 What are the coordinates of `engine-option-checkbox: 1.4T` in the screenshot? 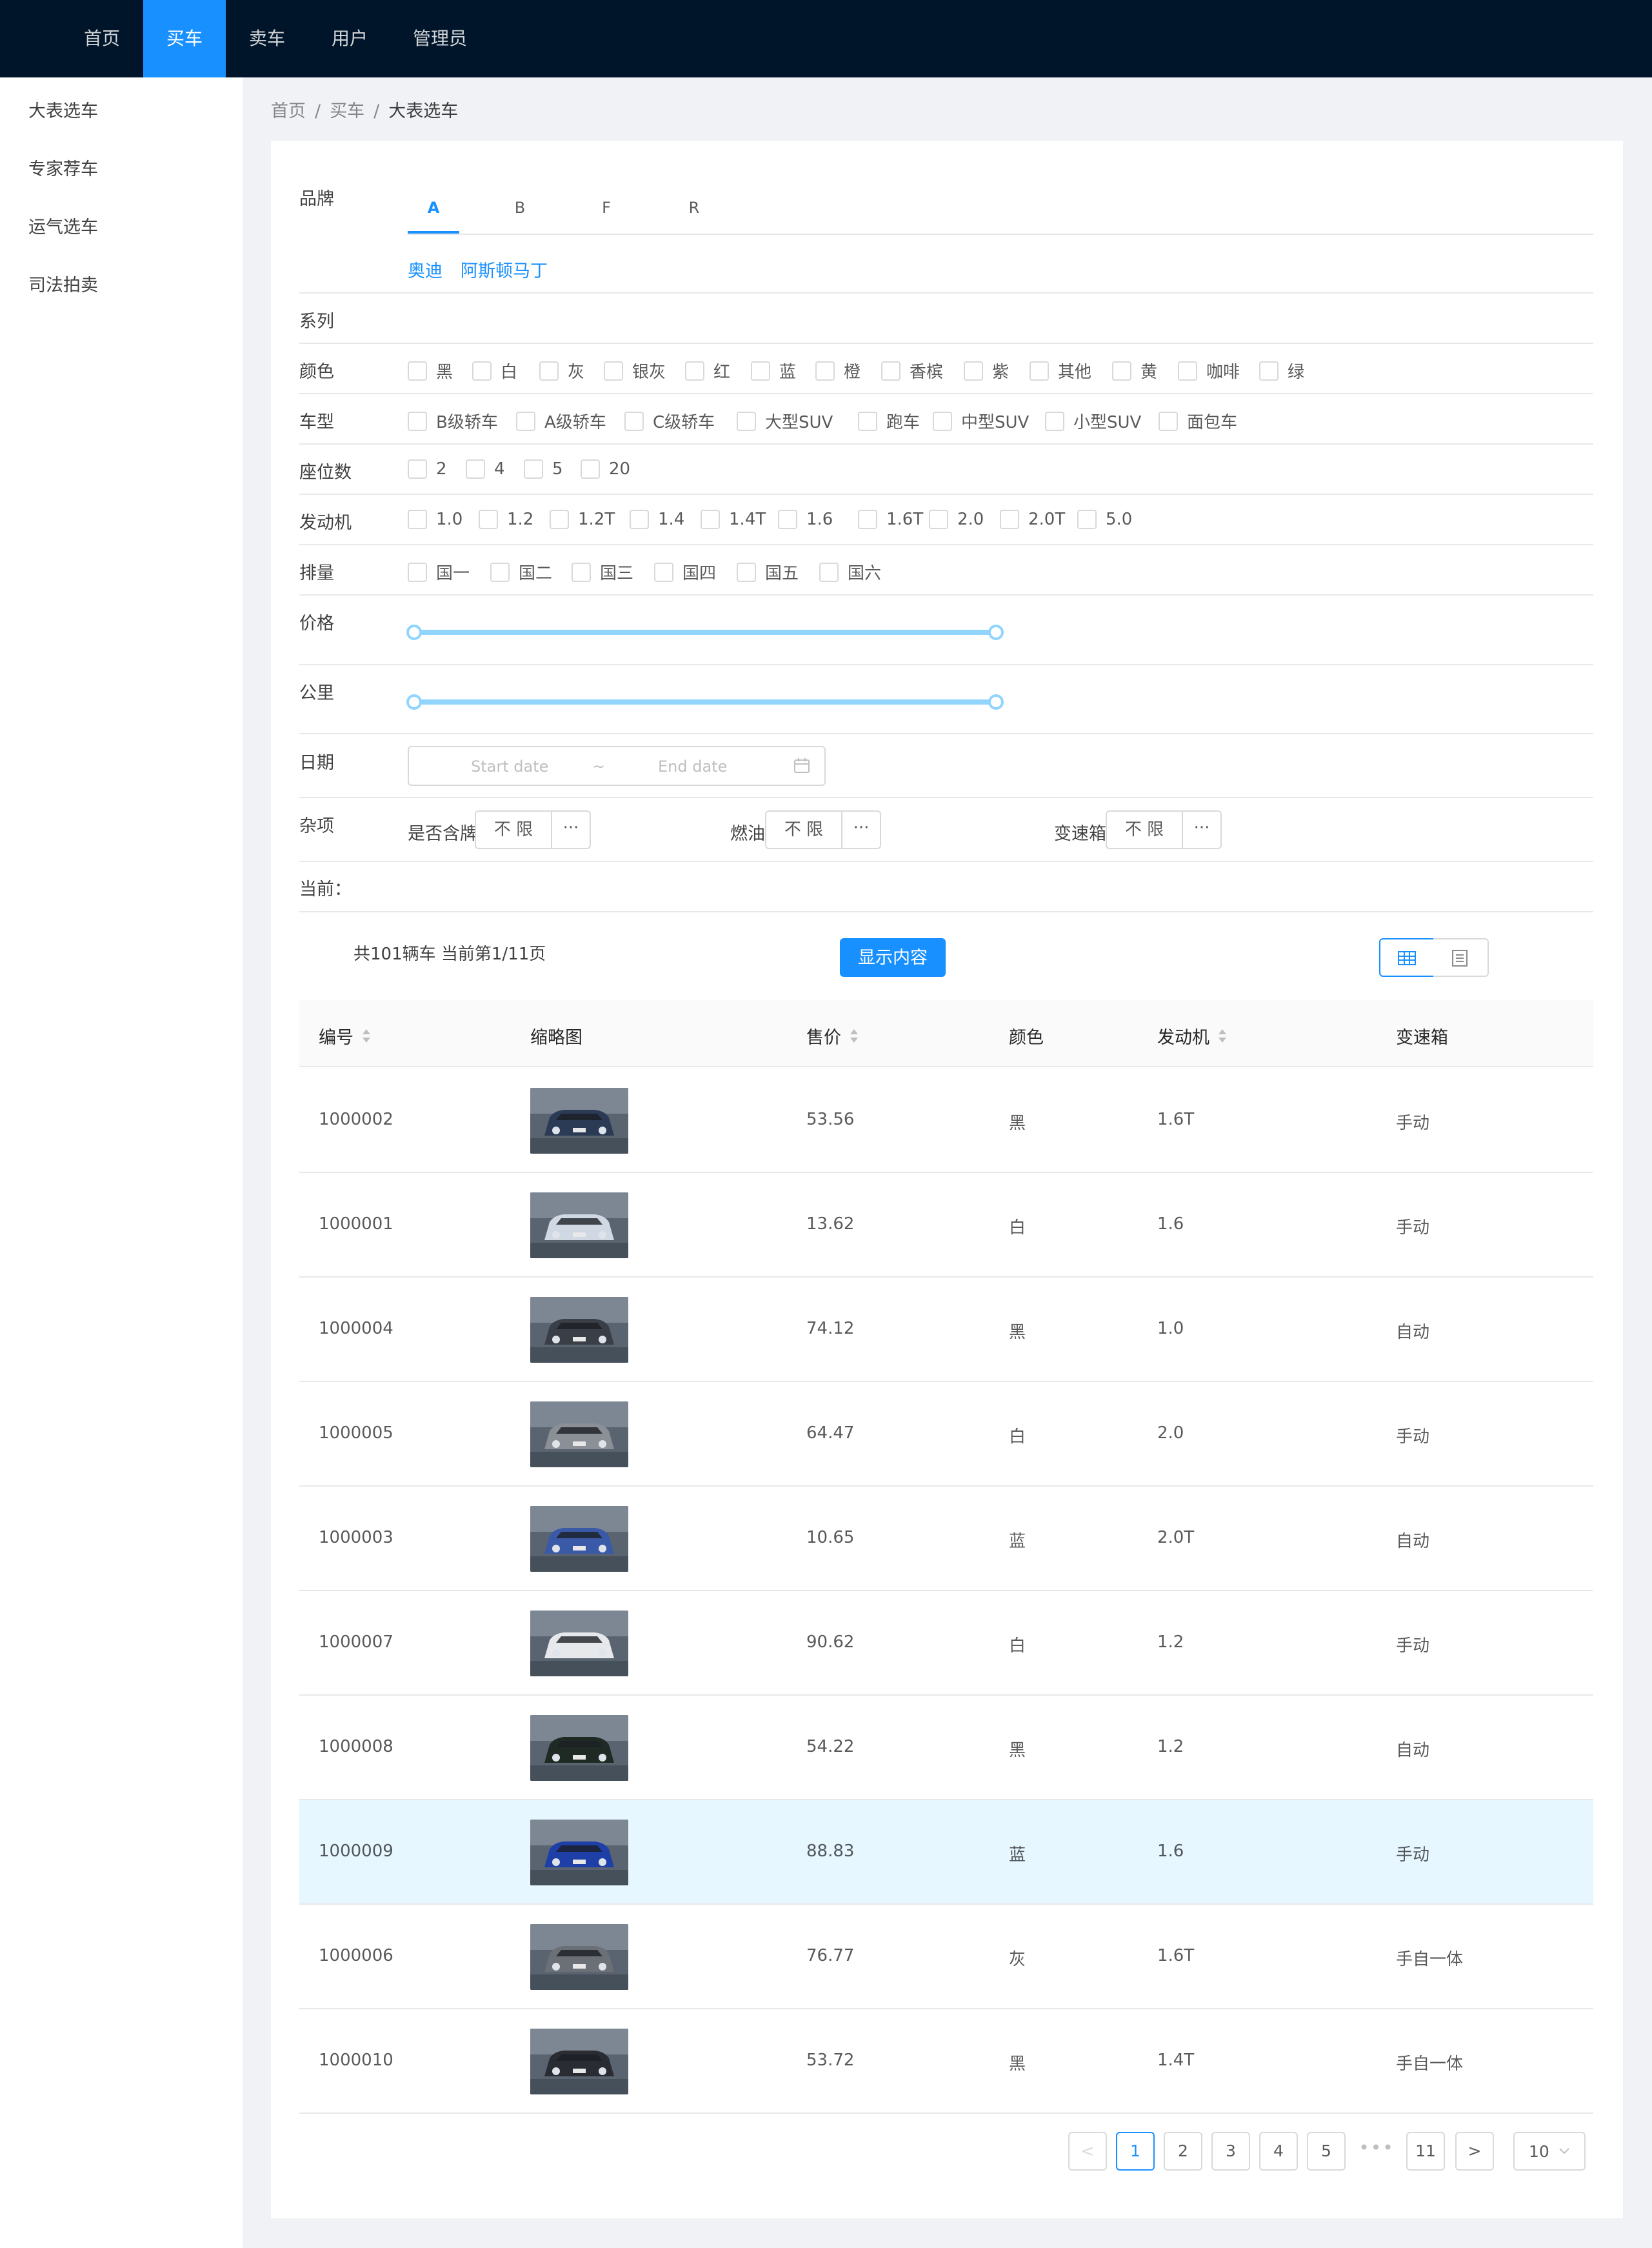 It's located at (733, 519).